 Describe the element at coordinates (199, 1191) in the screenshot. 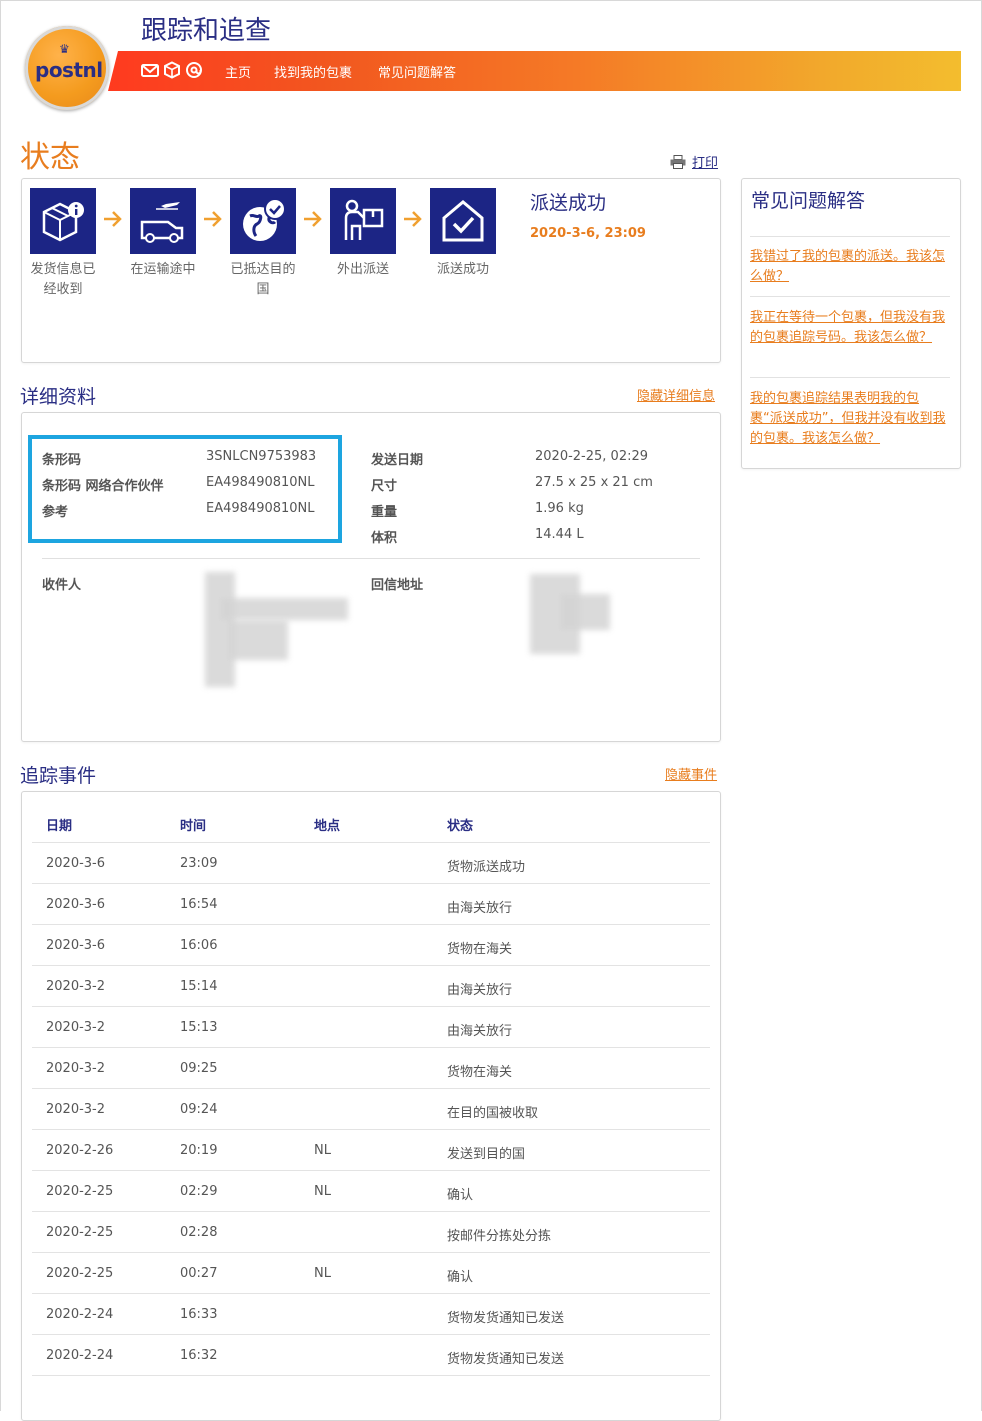

I see `event-time: 02:29` at that location.